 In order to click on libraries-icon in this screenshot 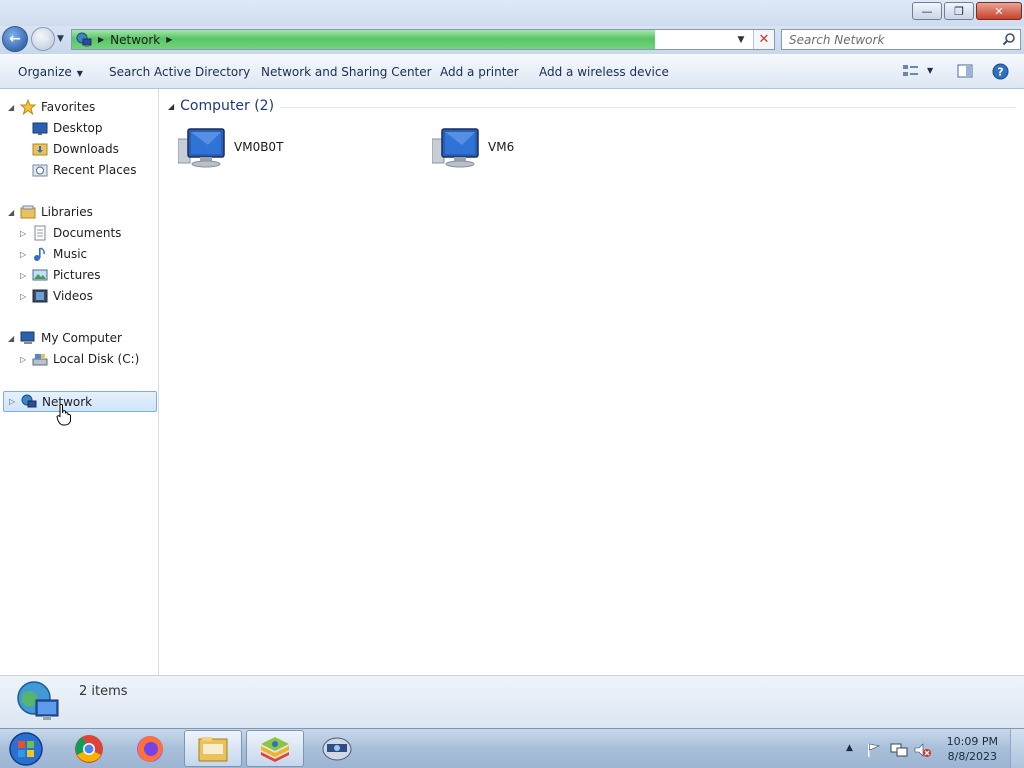, I will do `click(28, 212)`.